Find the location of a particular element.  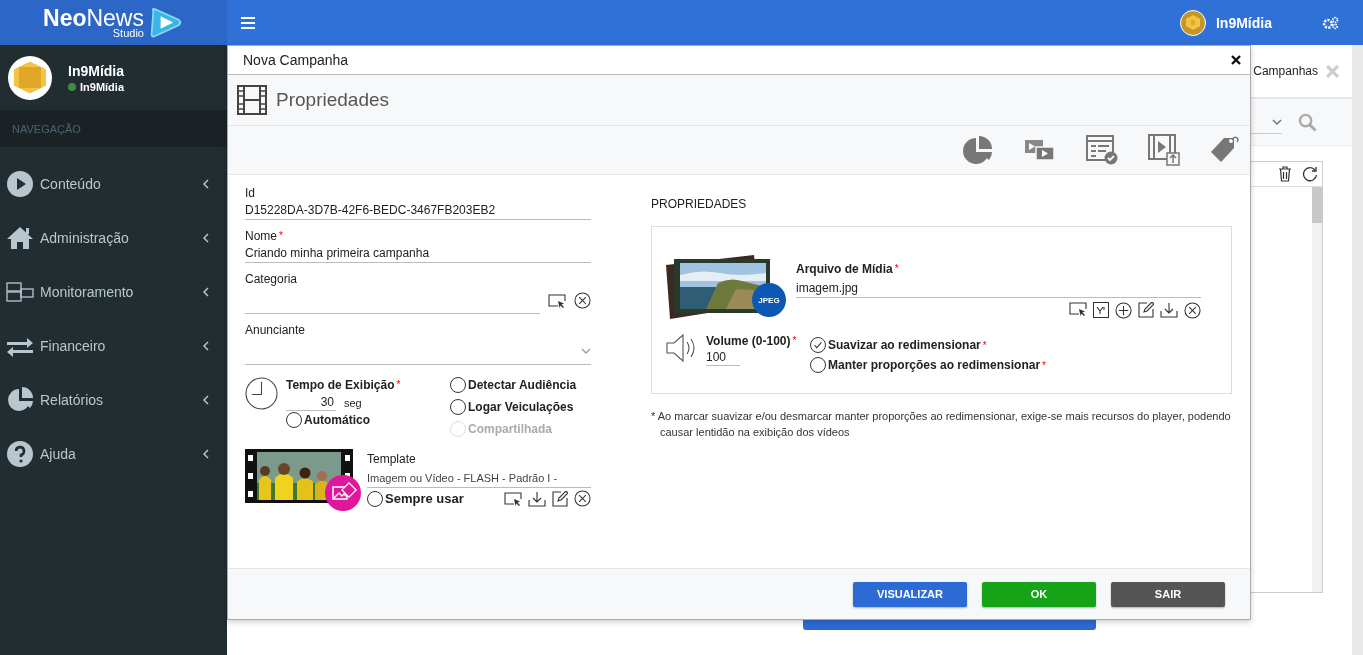

logo-text: NeoNews is located at coordinates (93, 18).